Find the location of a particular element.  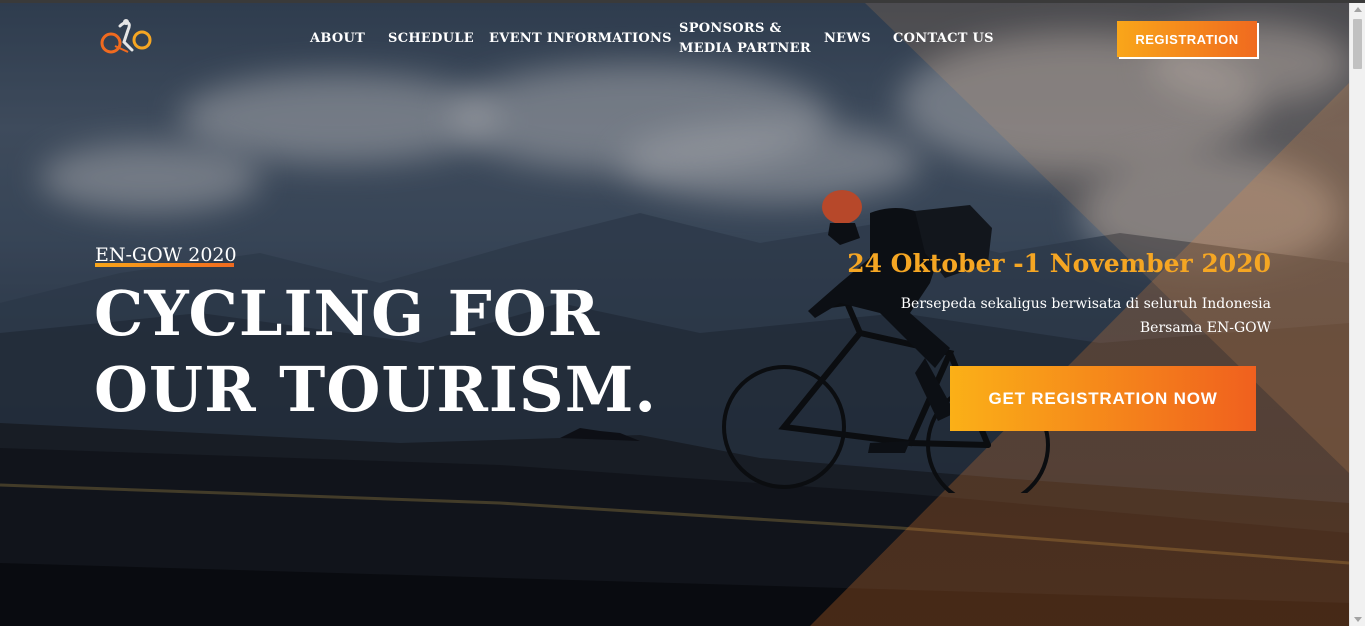

nav-event-informations: EVENT INFORMATIONS is located at coordinates (580, 39).